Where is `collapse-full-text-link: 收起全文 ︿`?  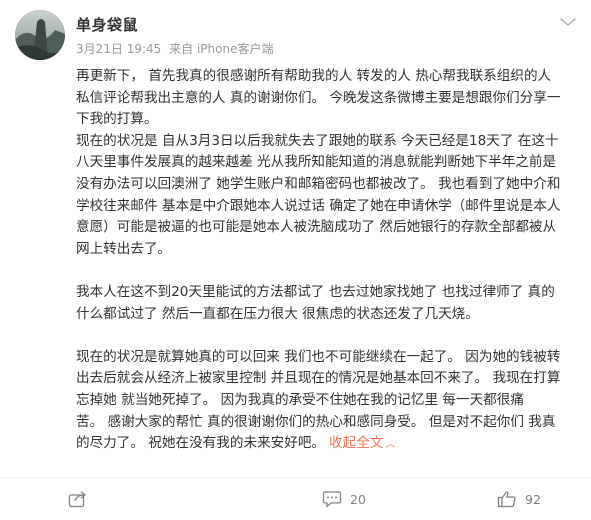 collapse-full-text-link: 收起全文 ︿ is located at coordinates (362, 443).